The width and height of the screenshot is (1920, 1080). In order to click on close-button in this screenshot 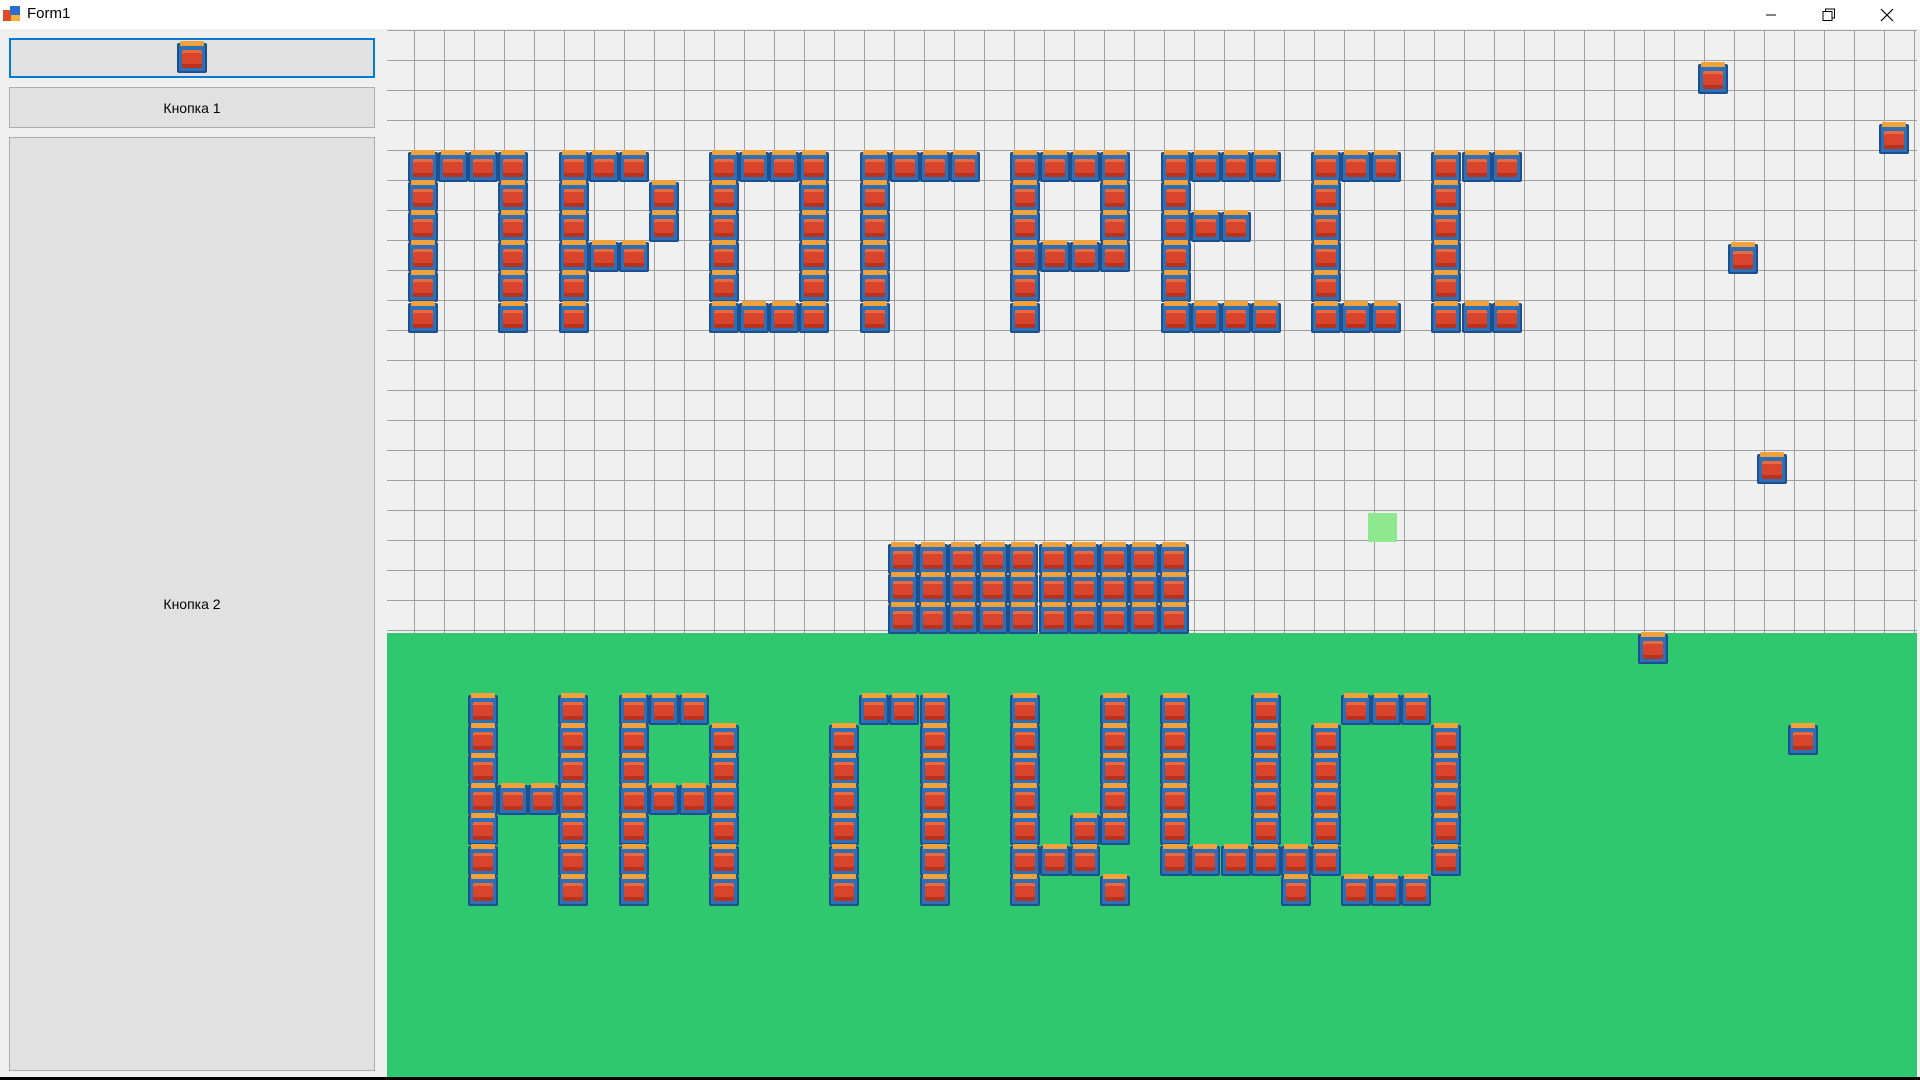, I will do `click(1887, 14)`.